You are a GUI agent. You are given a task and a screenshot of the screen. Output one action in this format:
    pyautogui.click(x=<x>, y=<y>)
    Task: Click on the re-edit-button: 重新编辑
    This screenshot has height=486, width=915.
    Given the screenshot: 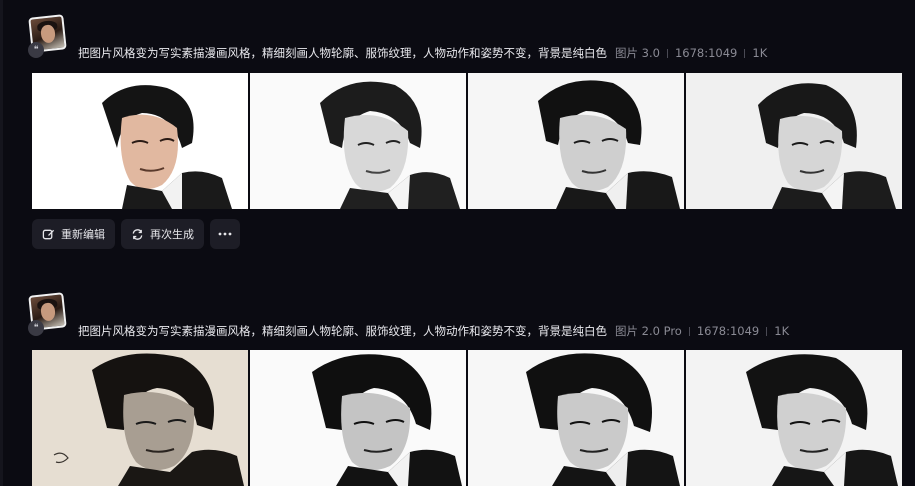 What is the action you would take?
    pyautogui.click(x=73, y=234)
    